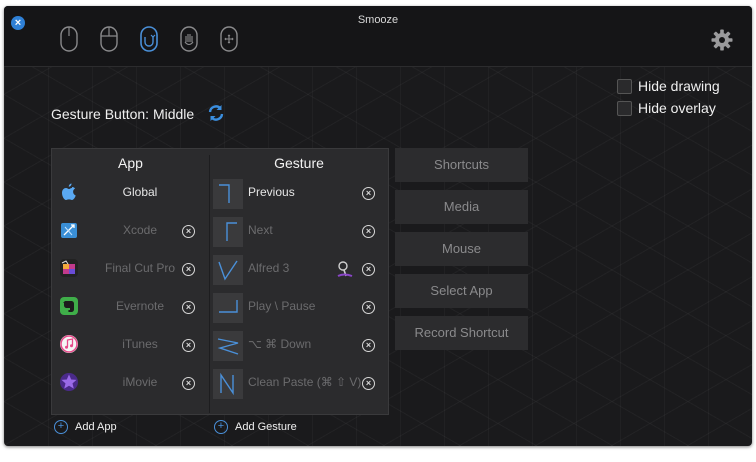 The image size is (756, 462). I want to click on gesture-label: ⌥ ⌘ Down, so click(279, 344).